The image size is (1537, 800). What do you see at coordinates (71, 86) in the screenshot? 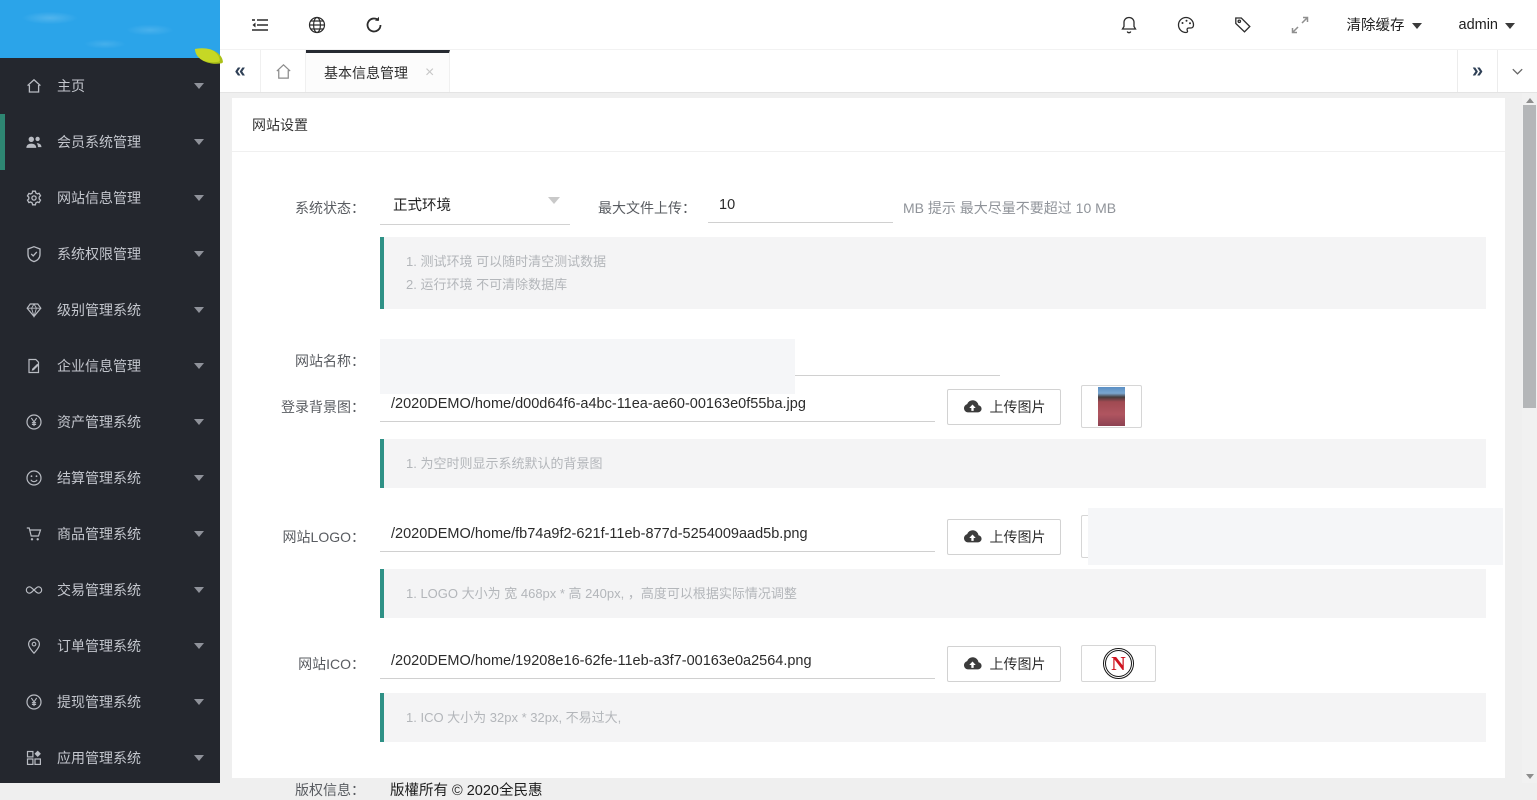
I see `sidebar-item-label: 主页` at bounding box center [71, 86].